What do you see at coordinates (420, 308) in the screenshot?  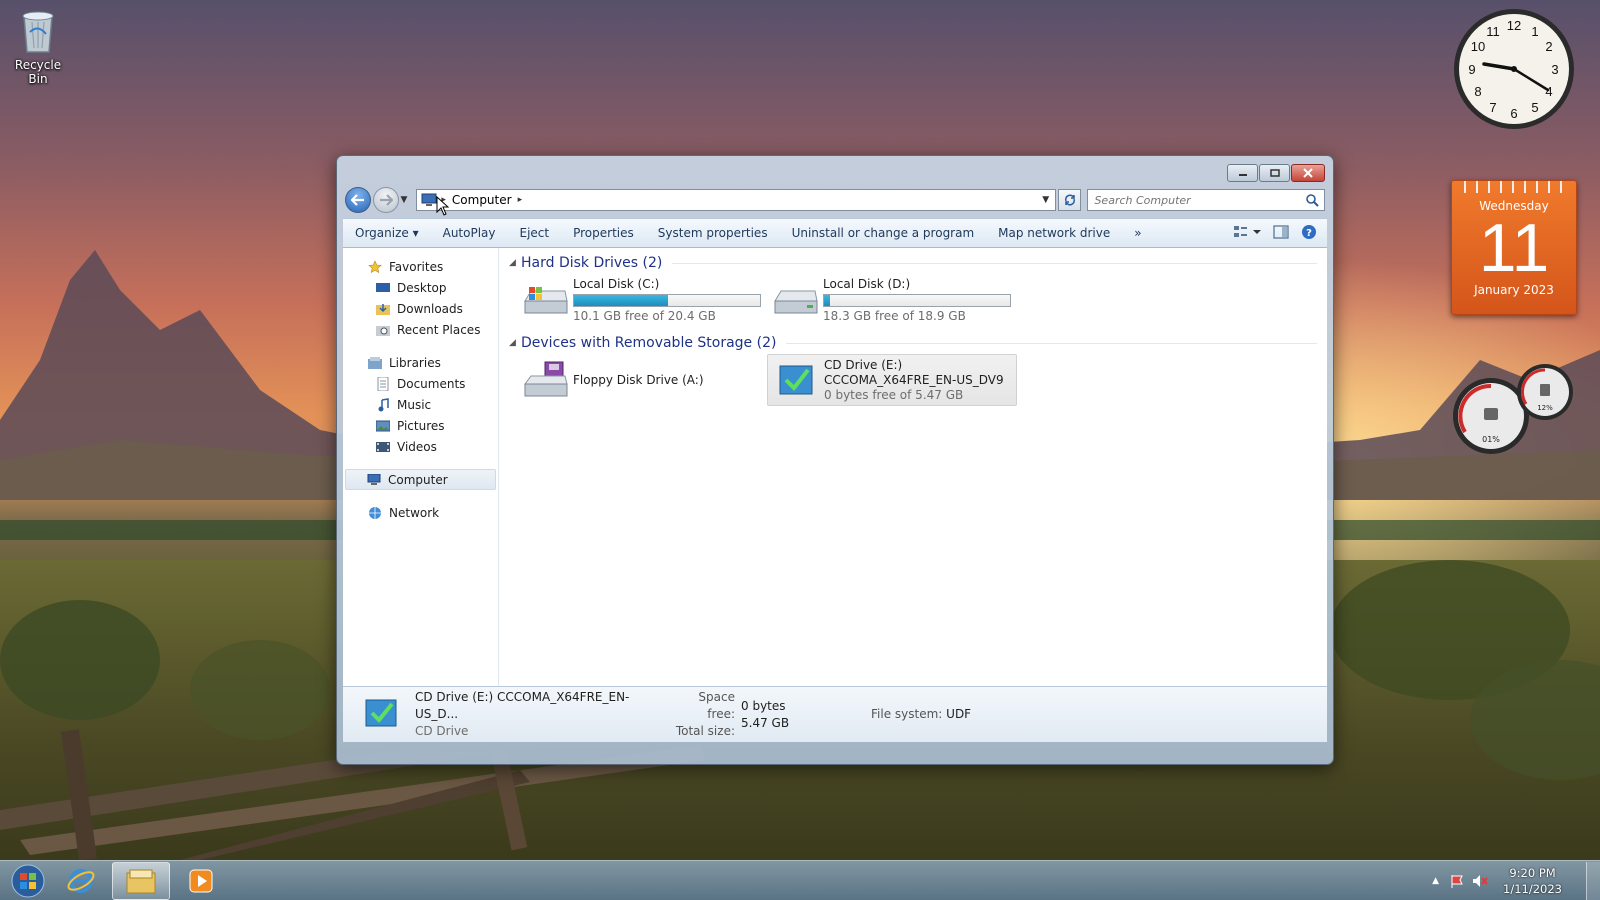 I see `sidebar-item-downloads: Downloads` at bounding box center [420, 308].